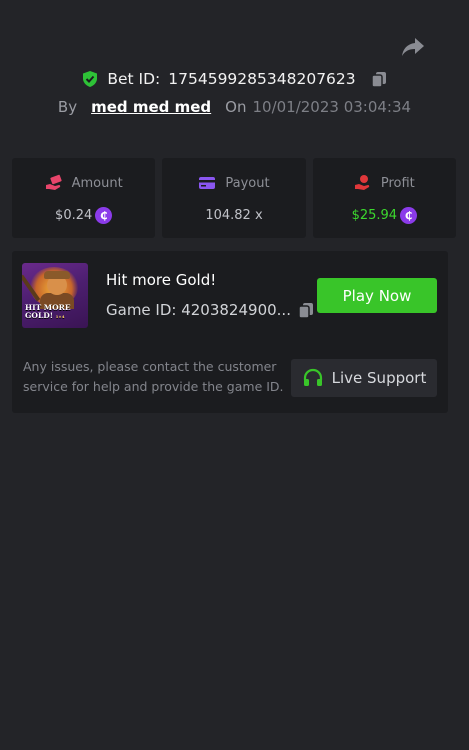 This screenshot has height=750, width=469. I want to click on live-support-button: Live Support, so click(364, 378).